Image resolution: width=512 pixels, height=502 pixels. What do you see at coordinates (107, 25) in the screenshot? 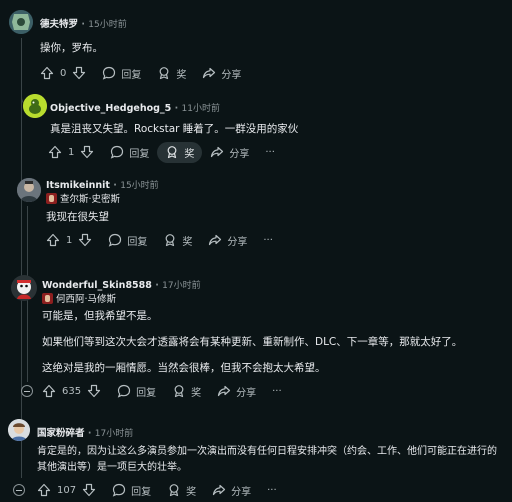
I see `timestamp: 15小时前` at bounding box center [107, 25].